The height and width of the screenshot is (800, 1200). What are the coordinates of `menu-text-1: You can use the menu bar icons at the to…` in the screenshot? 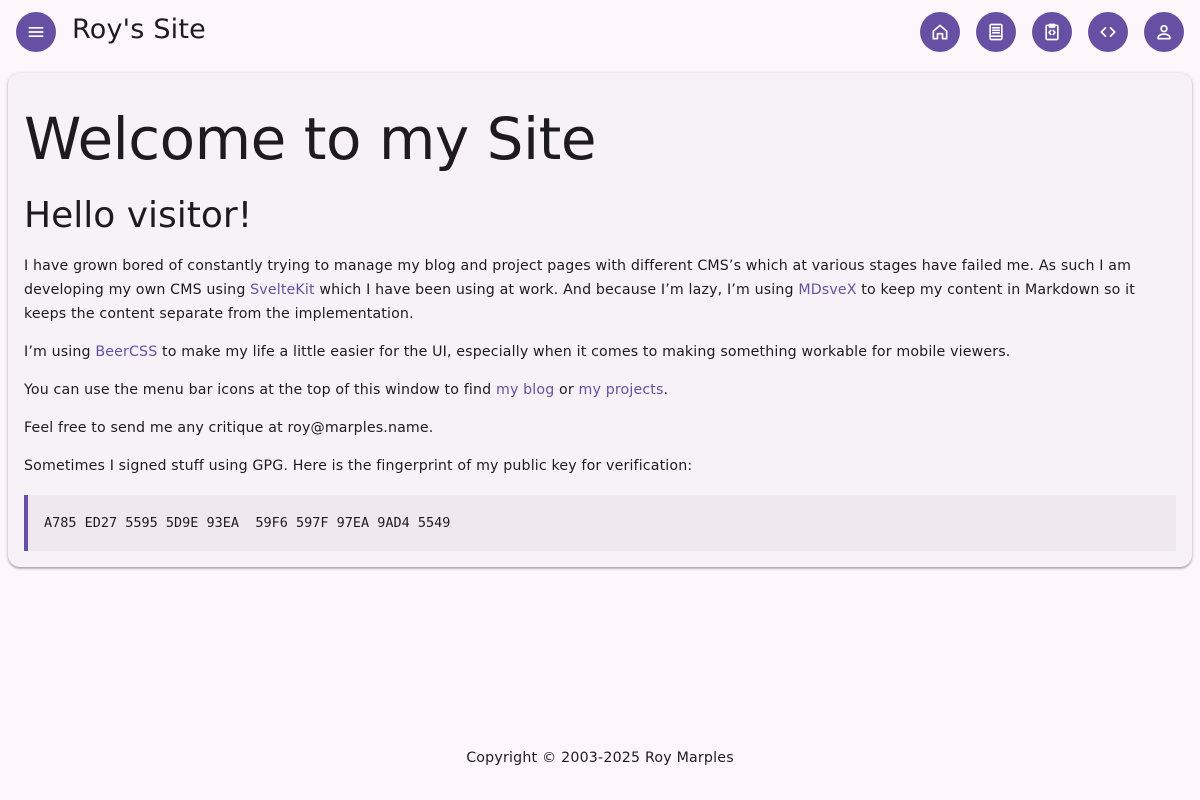 It's located at (260, 390).